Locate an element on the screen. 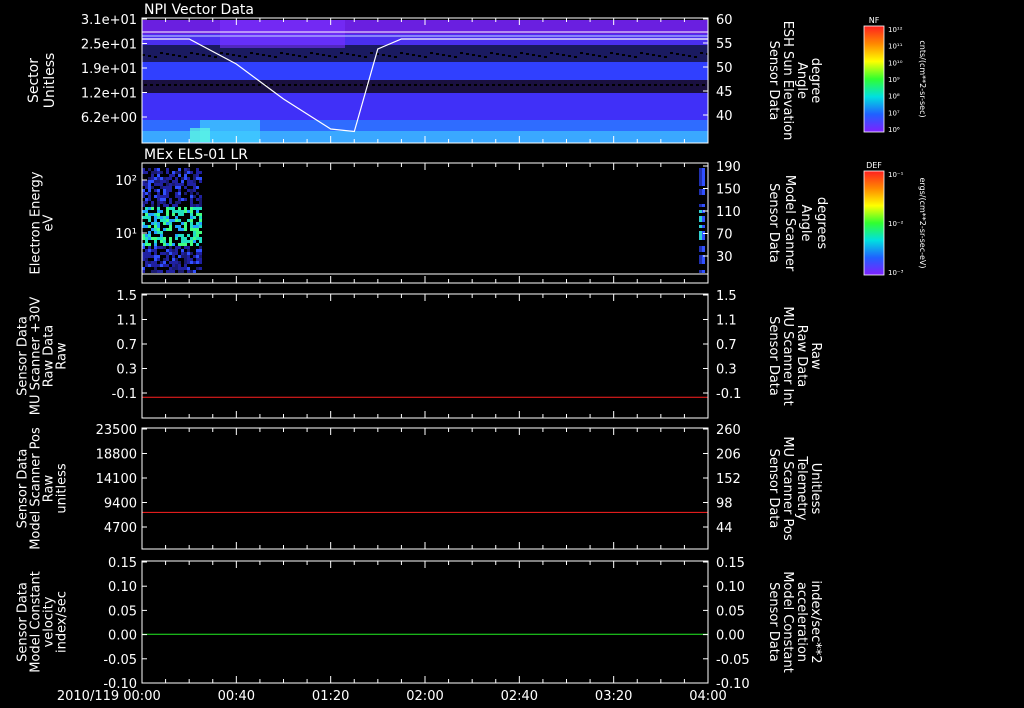  y2-axis-label: degrees is located at coordinates (821, 223).